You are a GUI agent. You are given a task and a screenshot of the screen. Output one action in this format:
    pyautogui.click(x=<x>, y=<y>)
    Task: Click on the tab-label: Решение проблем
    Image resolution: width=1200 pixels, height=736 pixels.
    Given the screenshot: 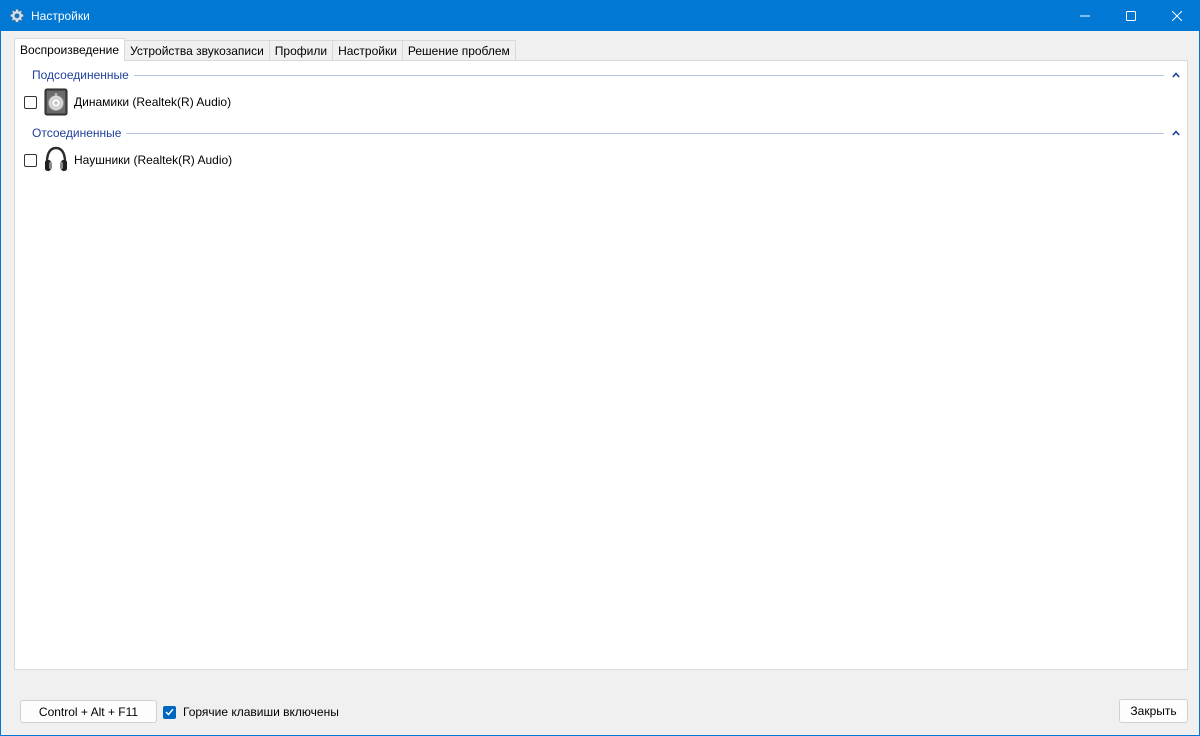 What is the action you would take?
    pyautogui.click(x=458, y=50)
    